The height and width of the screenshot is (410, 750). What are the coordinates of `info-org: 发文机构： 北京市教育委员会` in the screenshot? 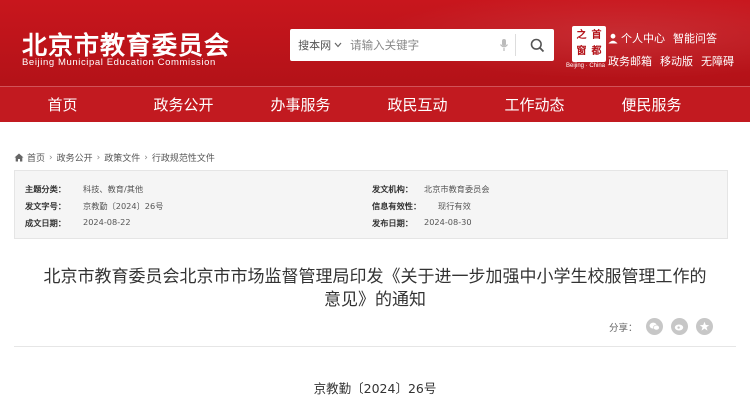 It's located at (431, 189).